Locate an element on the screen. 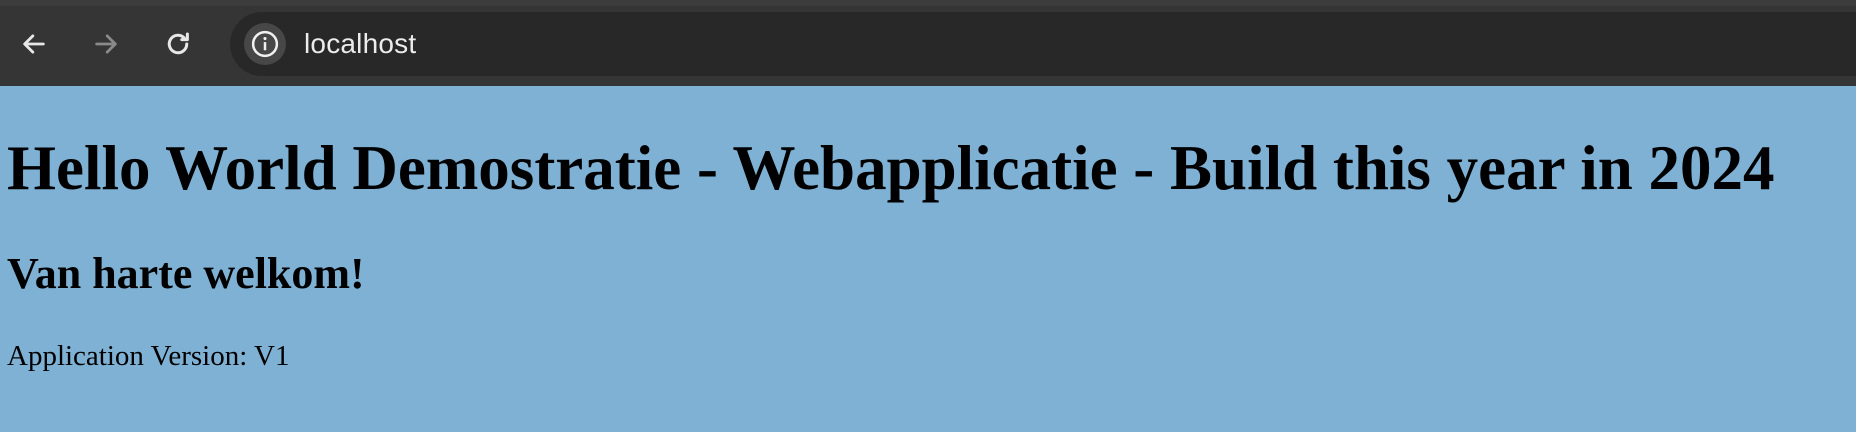  forward-button is located at coordinates (106, 44).